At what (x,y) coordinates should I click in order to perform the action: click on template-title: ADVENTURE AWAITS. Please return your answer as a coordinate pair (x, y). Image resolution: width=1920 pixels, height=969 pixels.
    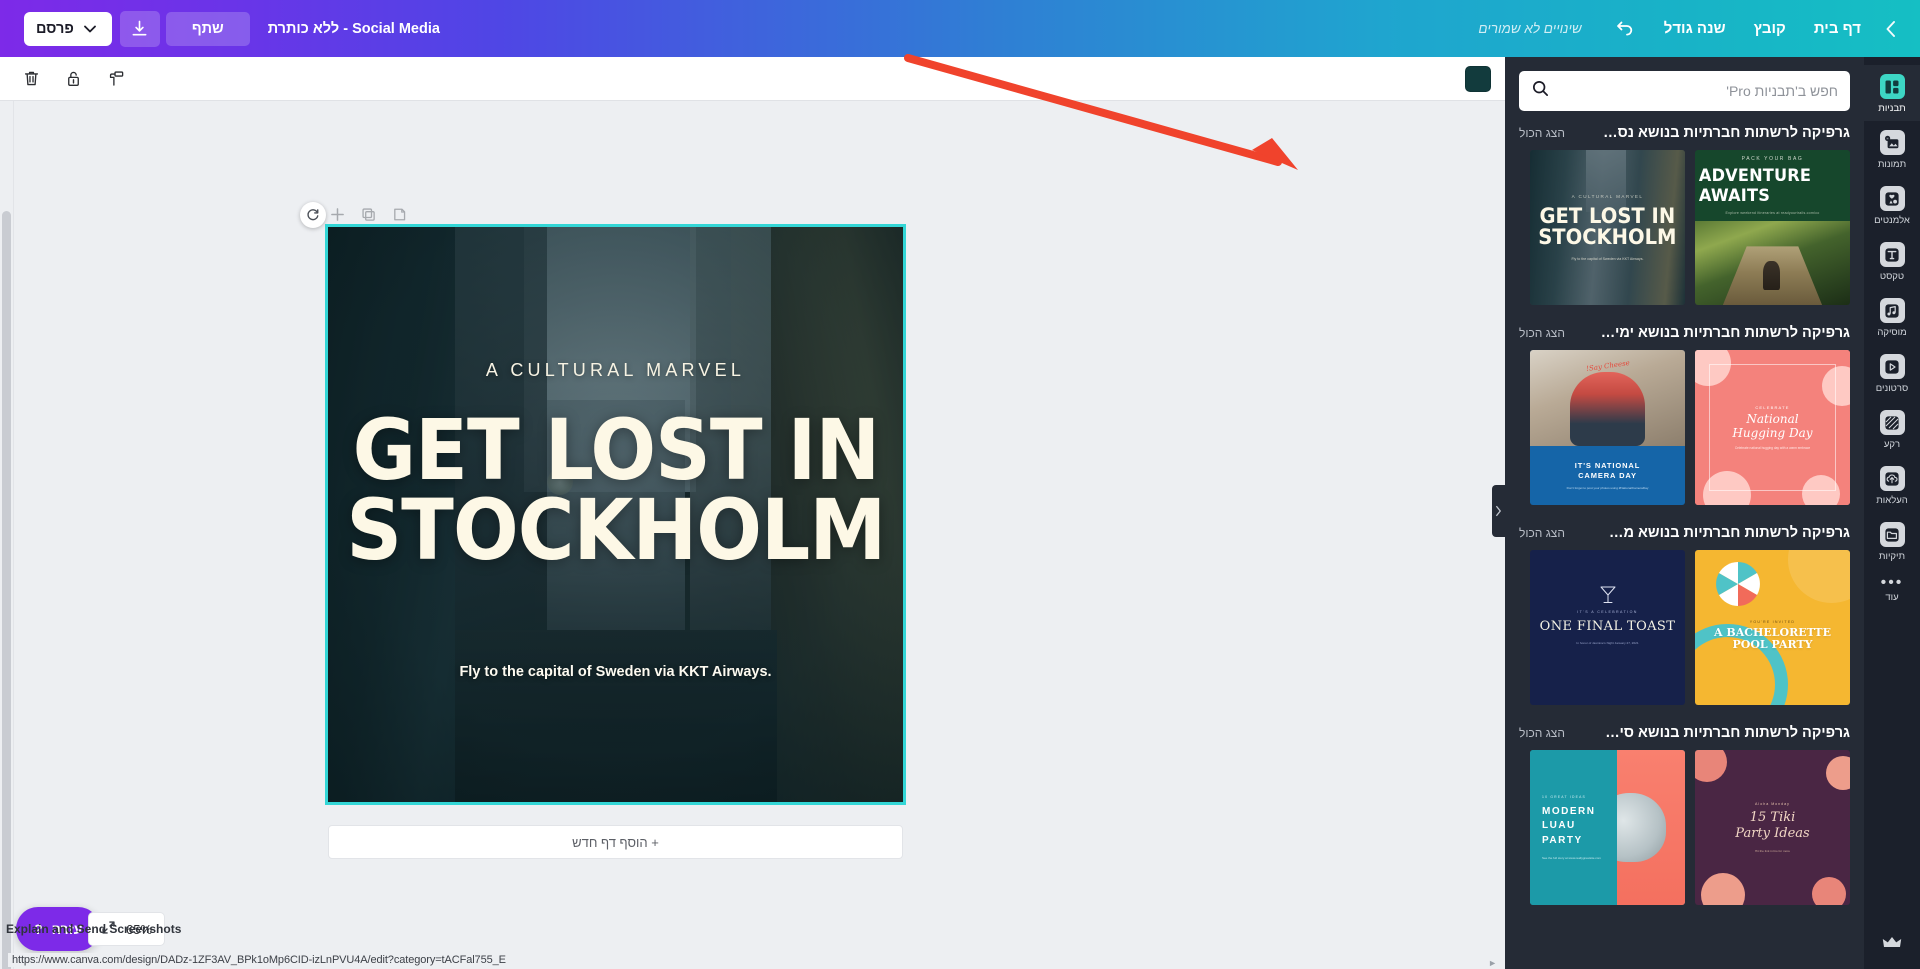
    Looking at the image, I should click on (1755, 186).